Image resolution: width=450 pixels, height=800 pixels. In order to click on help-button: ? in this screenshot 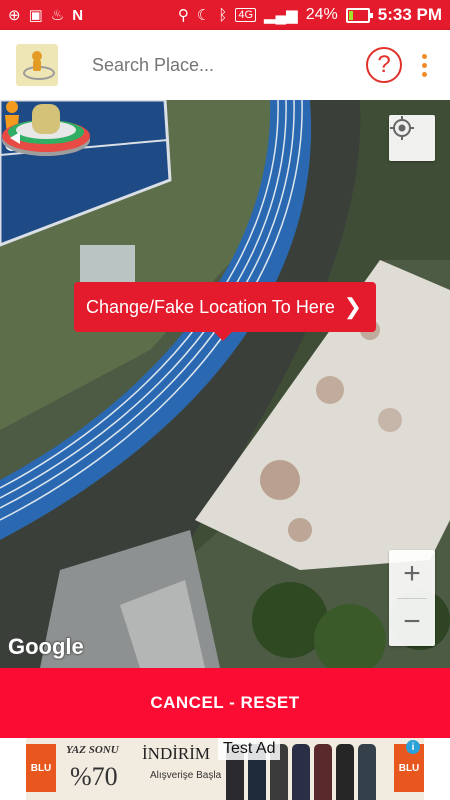, I will do `click(384, 65)`.